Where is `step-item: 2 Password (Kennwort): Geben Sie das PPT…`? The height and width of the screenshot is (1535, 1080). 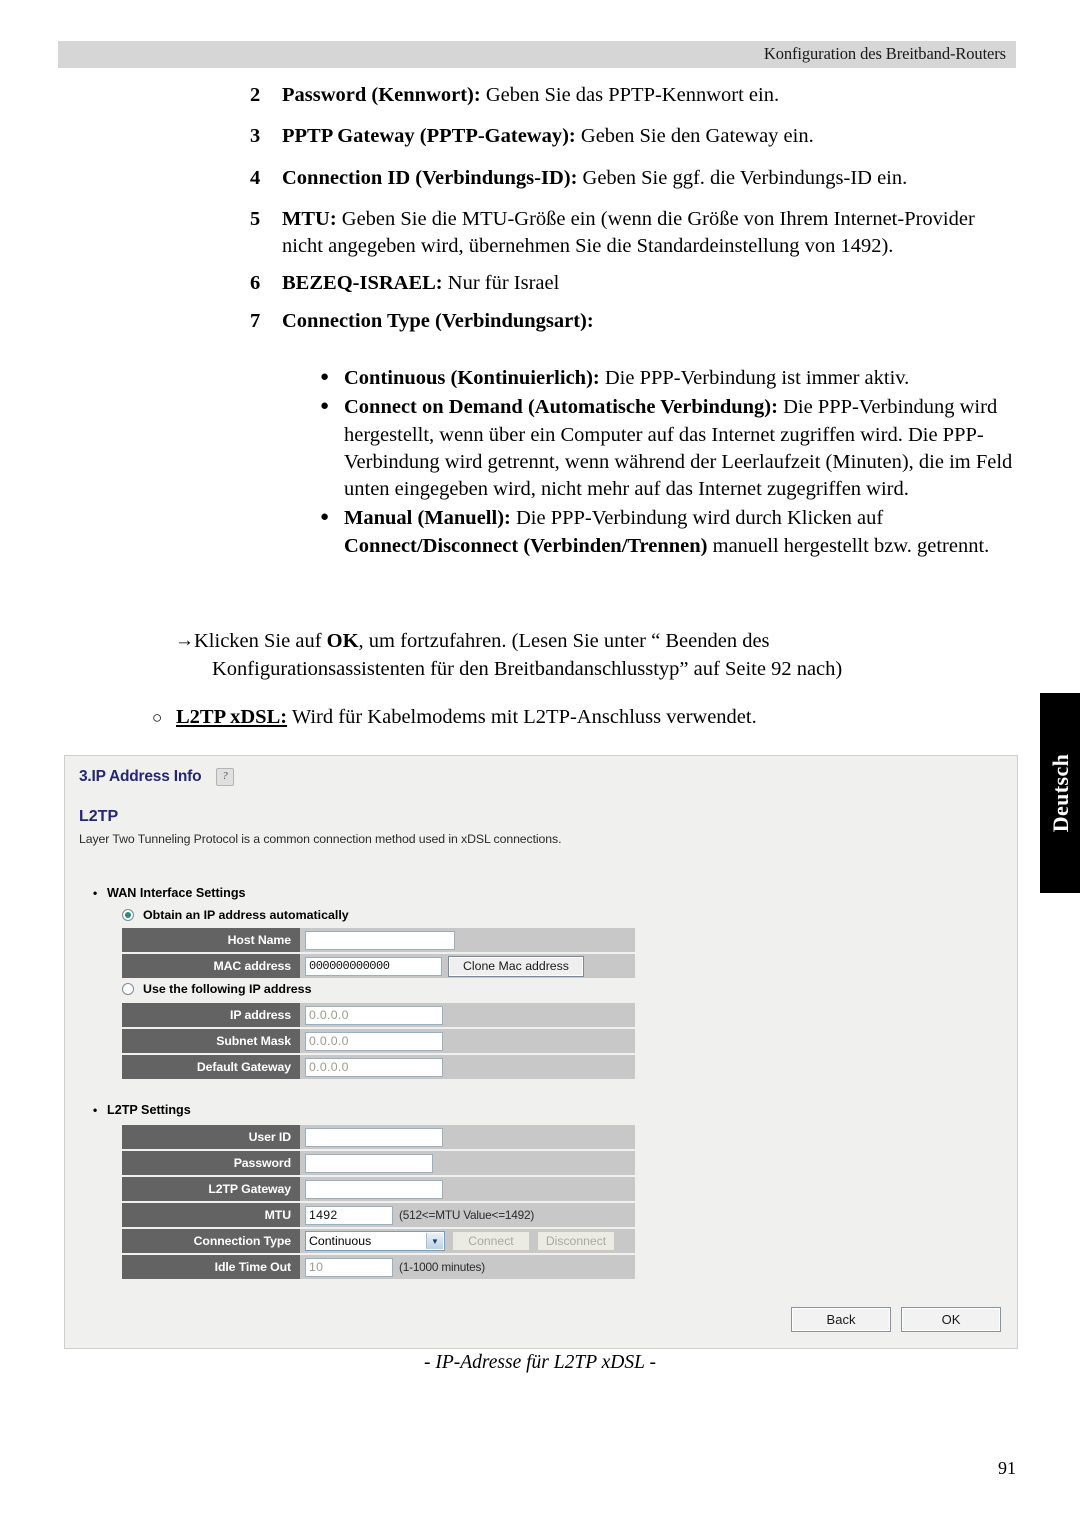 step-item: 2 Password (Kennwort): Geben Sie das PPT… is located at coordinates (635, 95).